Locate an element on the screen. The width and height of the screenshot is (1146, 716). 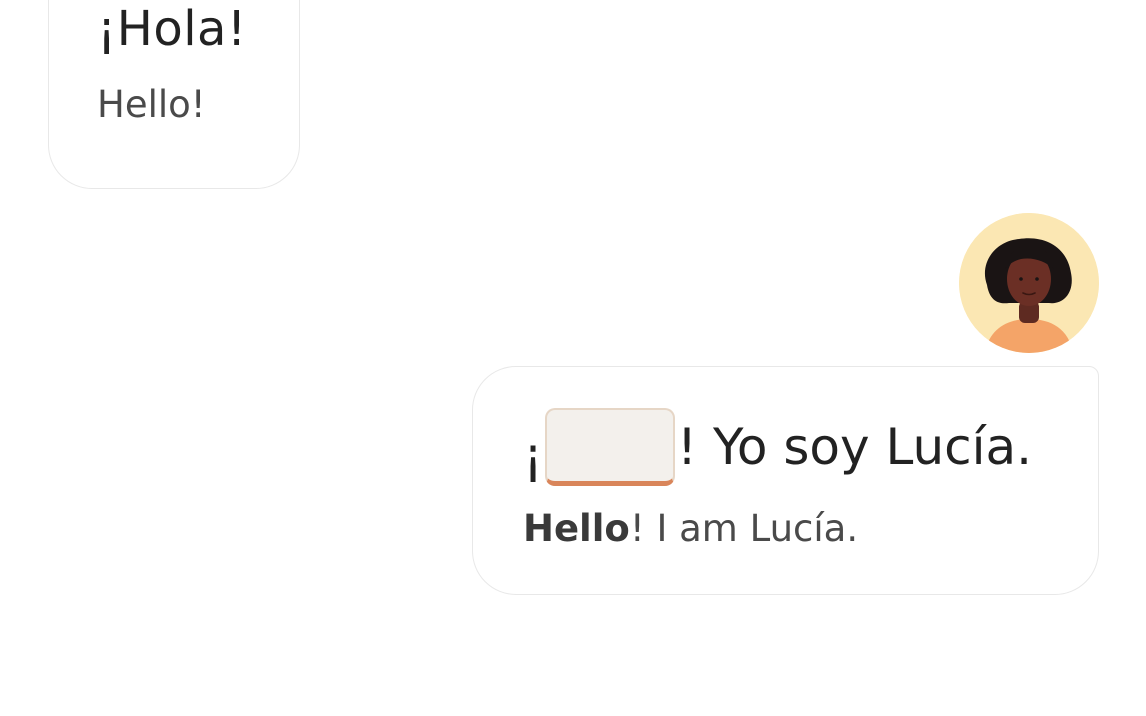
target-phrase: ¡Hola! is located at coordinates (172, 29).